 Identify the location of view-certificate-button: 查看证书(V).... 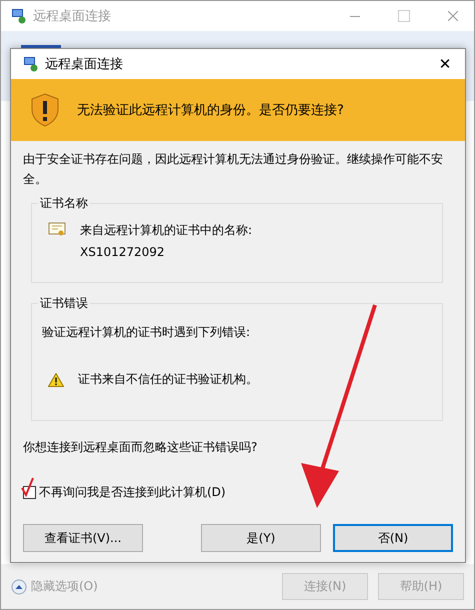
(83, 538).